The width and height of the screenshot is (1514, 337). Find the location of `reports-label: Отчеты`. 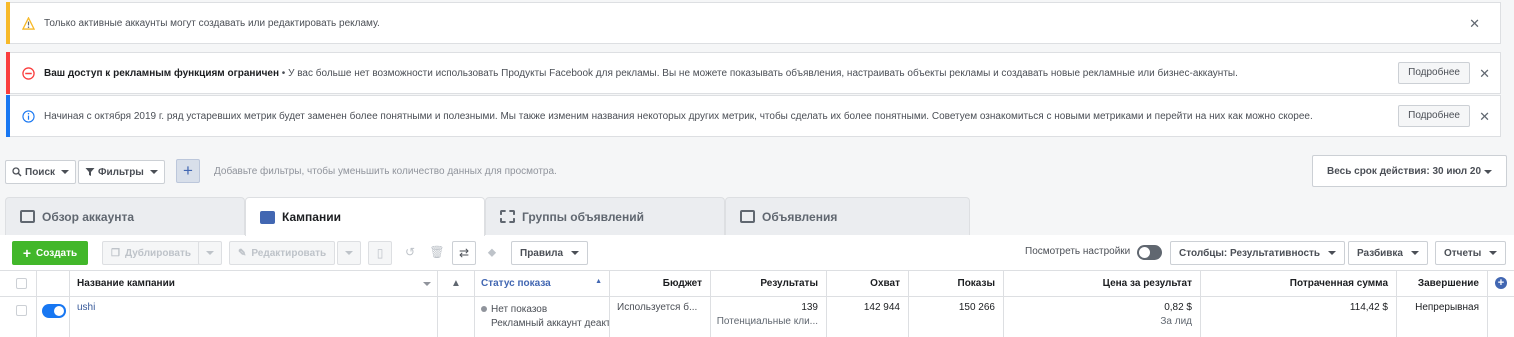

reports-label: Отчеты is located at coordinates (1463, 253).